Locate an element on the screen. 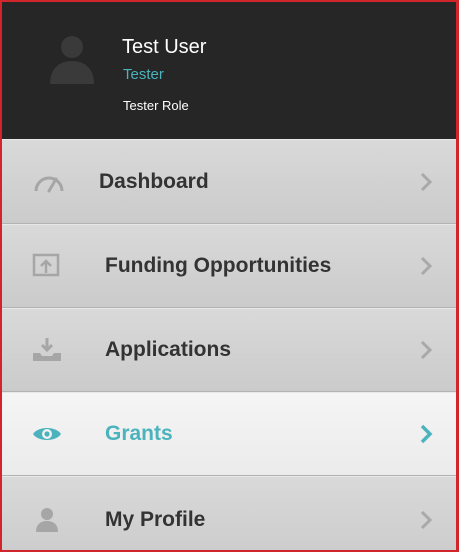 This screenshot has height=552, width=459. eye-icon is located at coordinates (47, 434).